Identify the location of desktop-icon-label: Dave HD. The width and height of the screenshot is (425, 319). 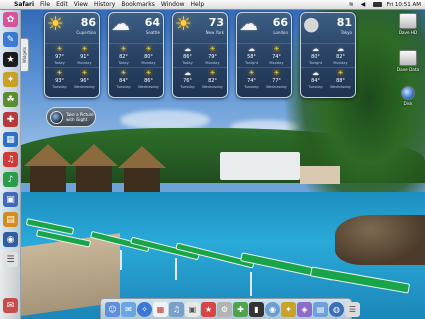
(408, 32).